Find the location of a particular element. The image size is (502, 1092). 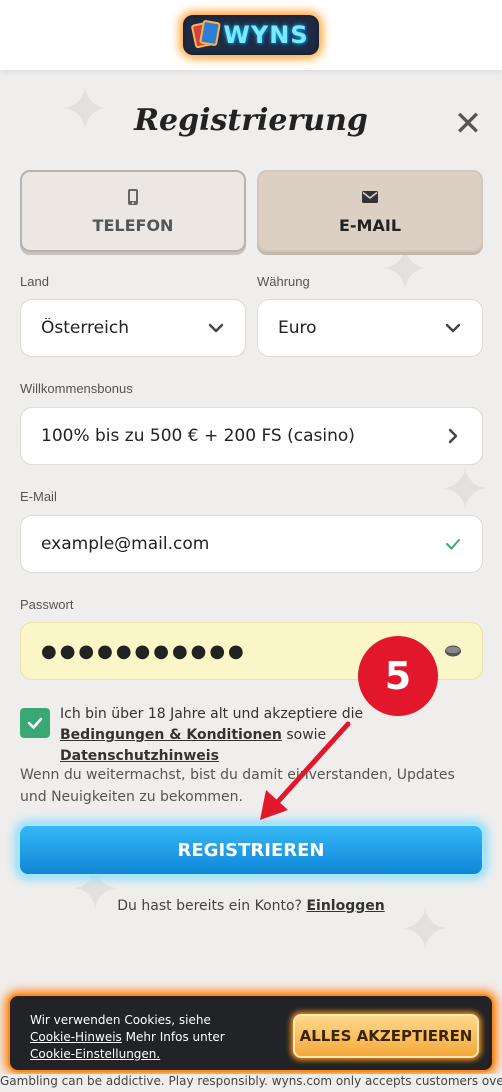

currency-label: Währung is located at coordinates (283, 281).